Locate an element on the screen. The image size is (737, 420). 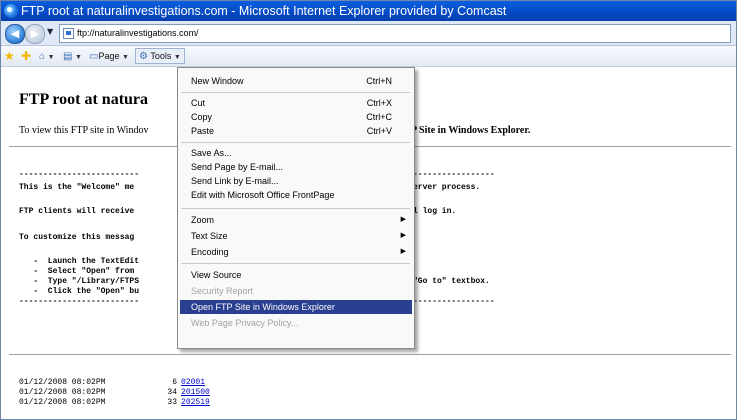
intro-text-continued: P Site in Windows Explorer. is located at coordinates (471, 130).